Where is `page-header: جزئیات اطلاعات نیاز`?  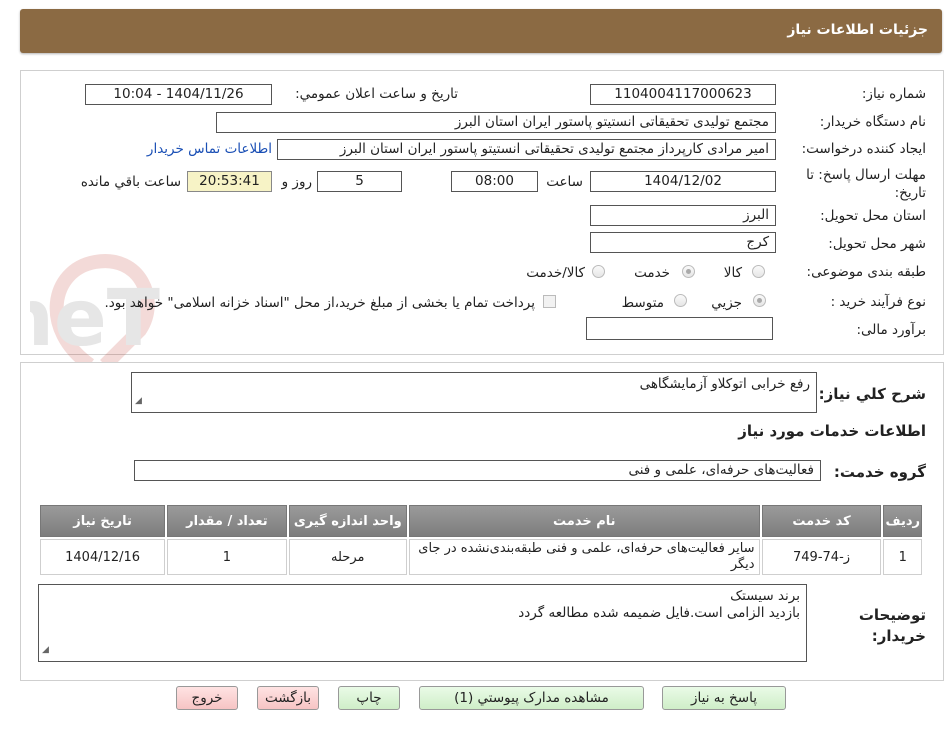
page-header: جزئیات اطلاعات نیاز is located at coordinates (481, 31).